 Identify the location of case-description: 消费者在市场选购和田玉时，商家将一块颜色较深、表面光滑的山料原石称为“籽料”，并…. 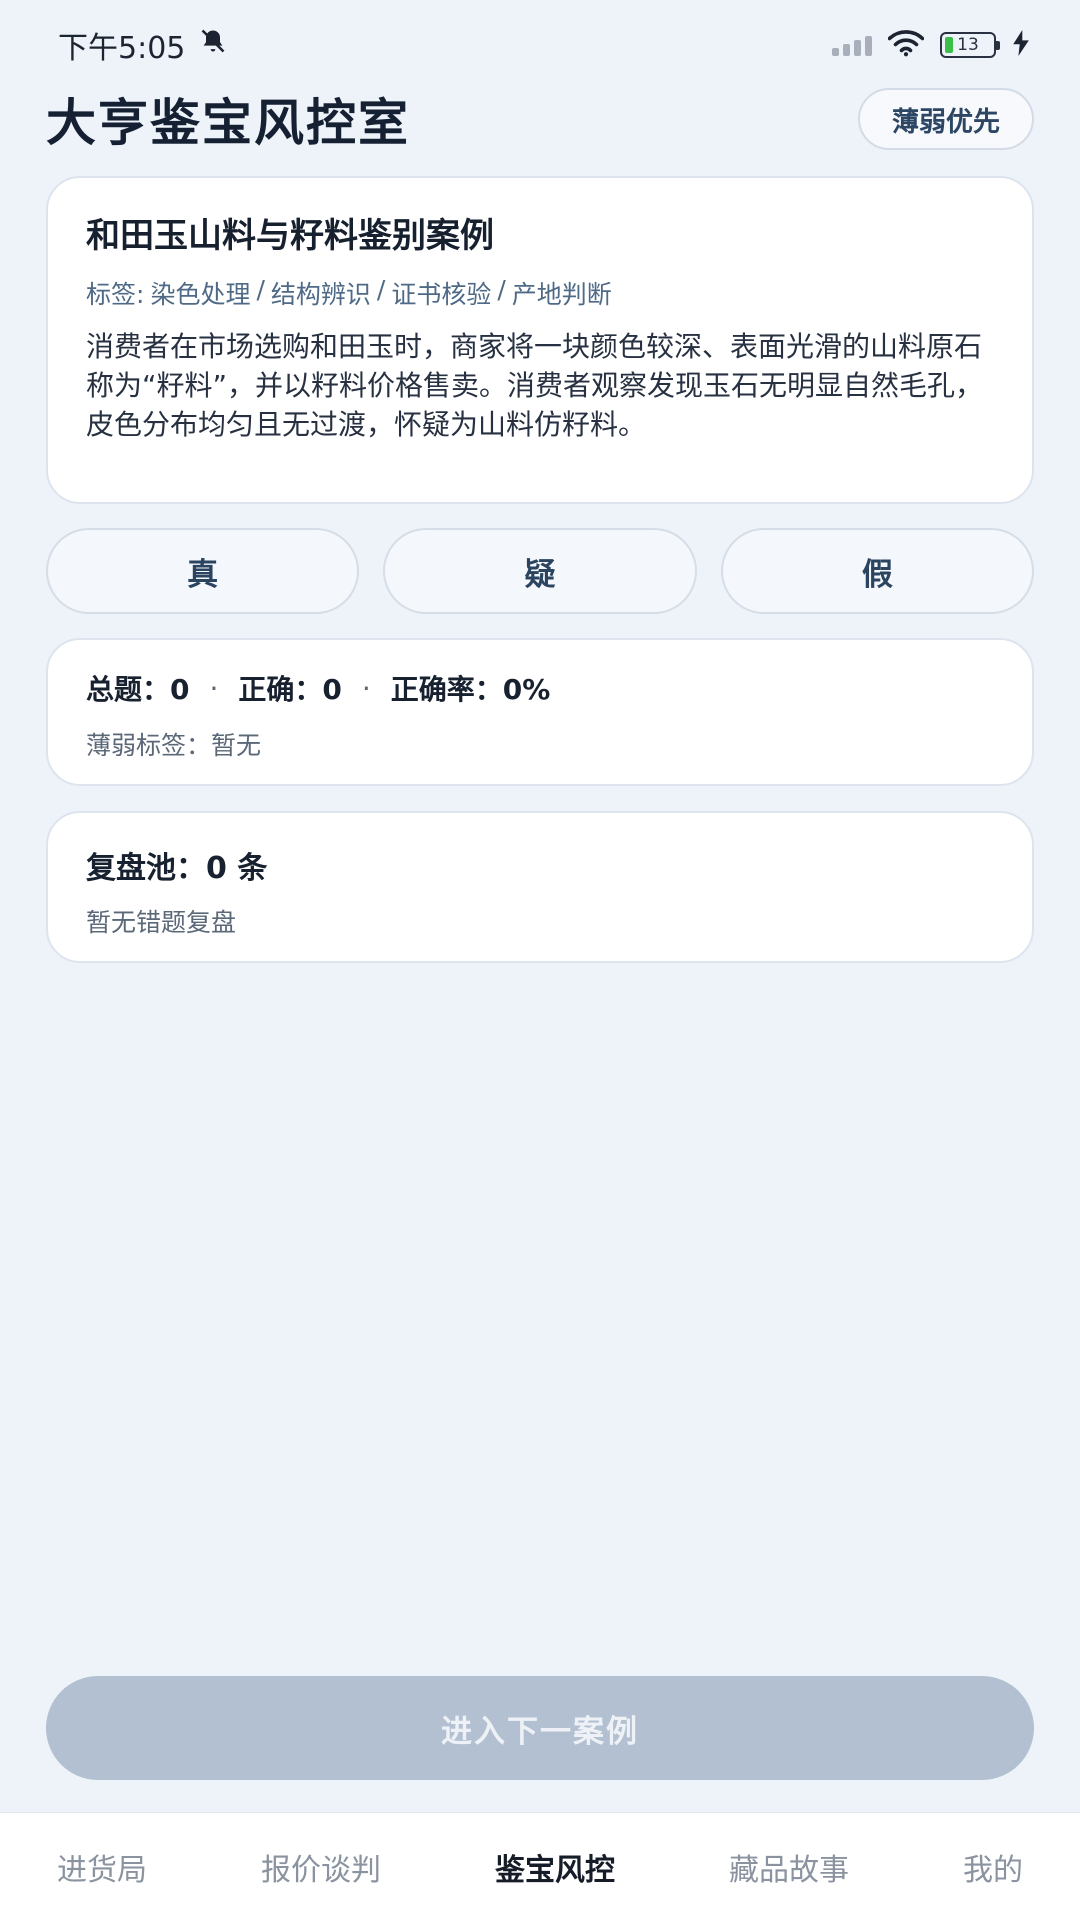
(535, 385).